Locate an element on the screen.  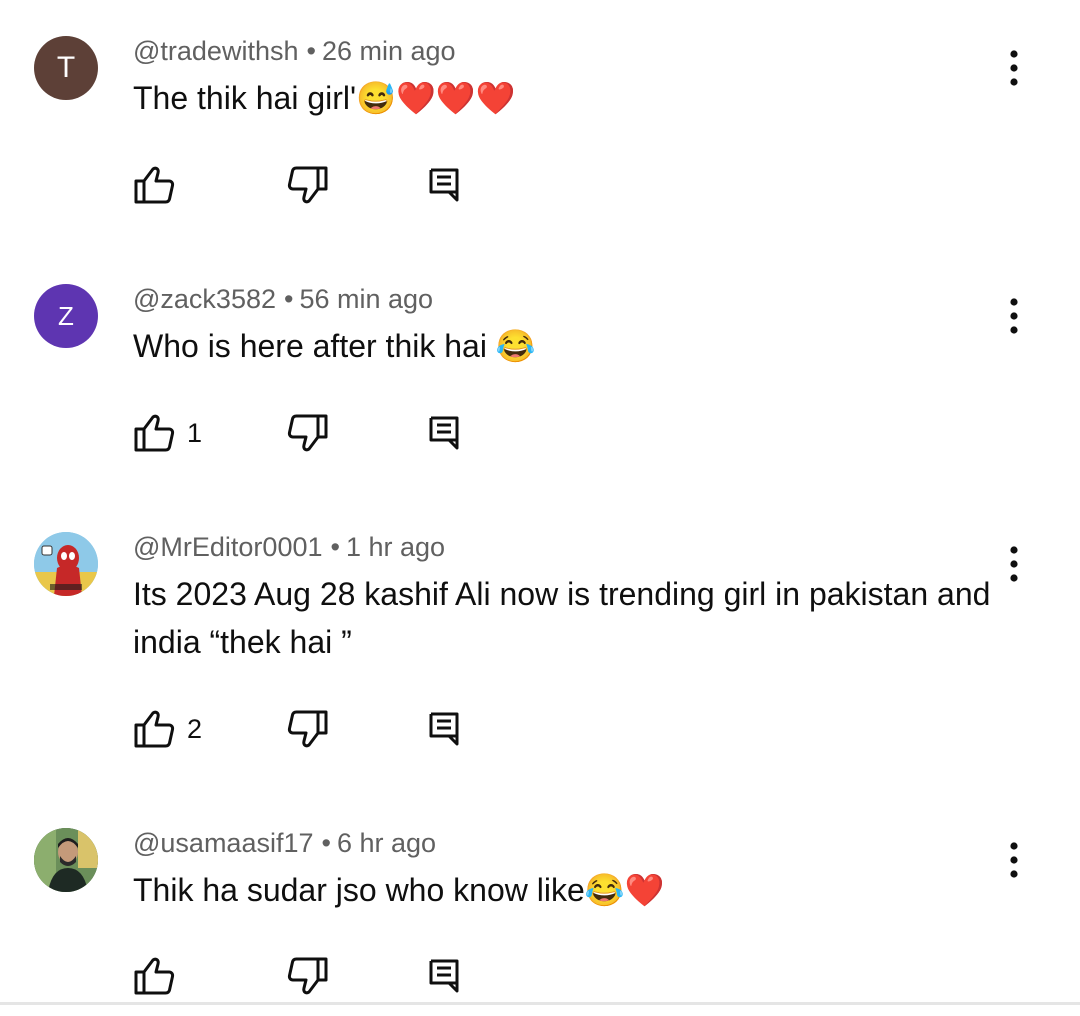
comment-text: The thik hai girl'😅❤️❤️❤️ is located at coordinates (324, 98).